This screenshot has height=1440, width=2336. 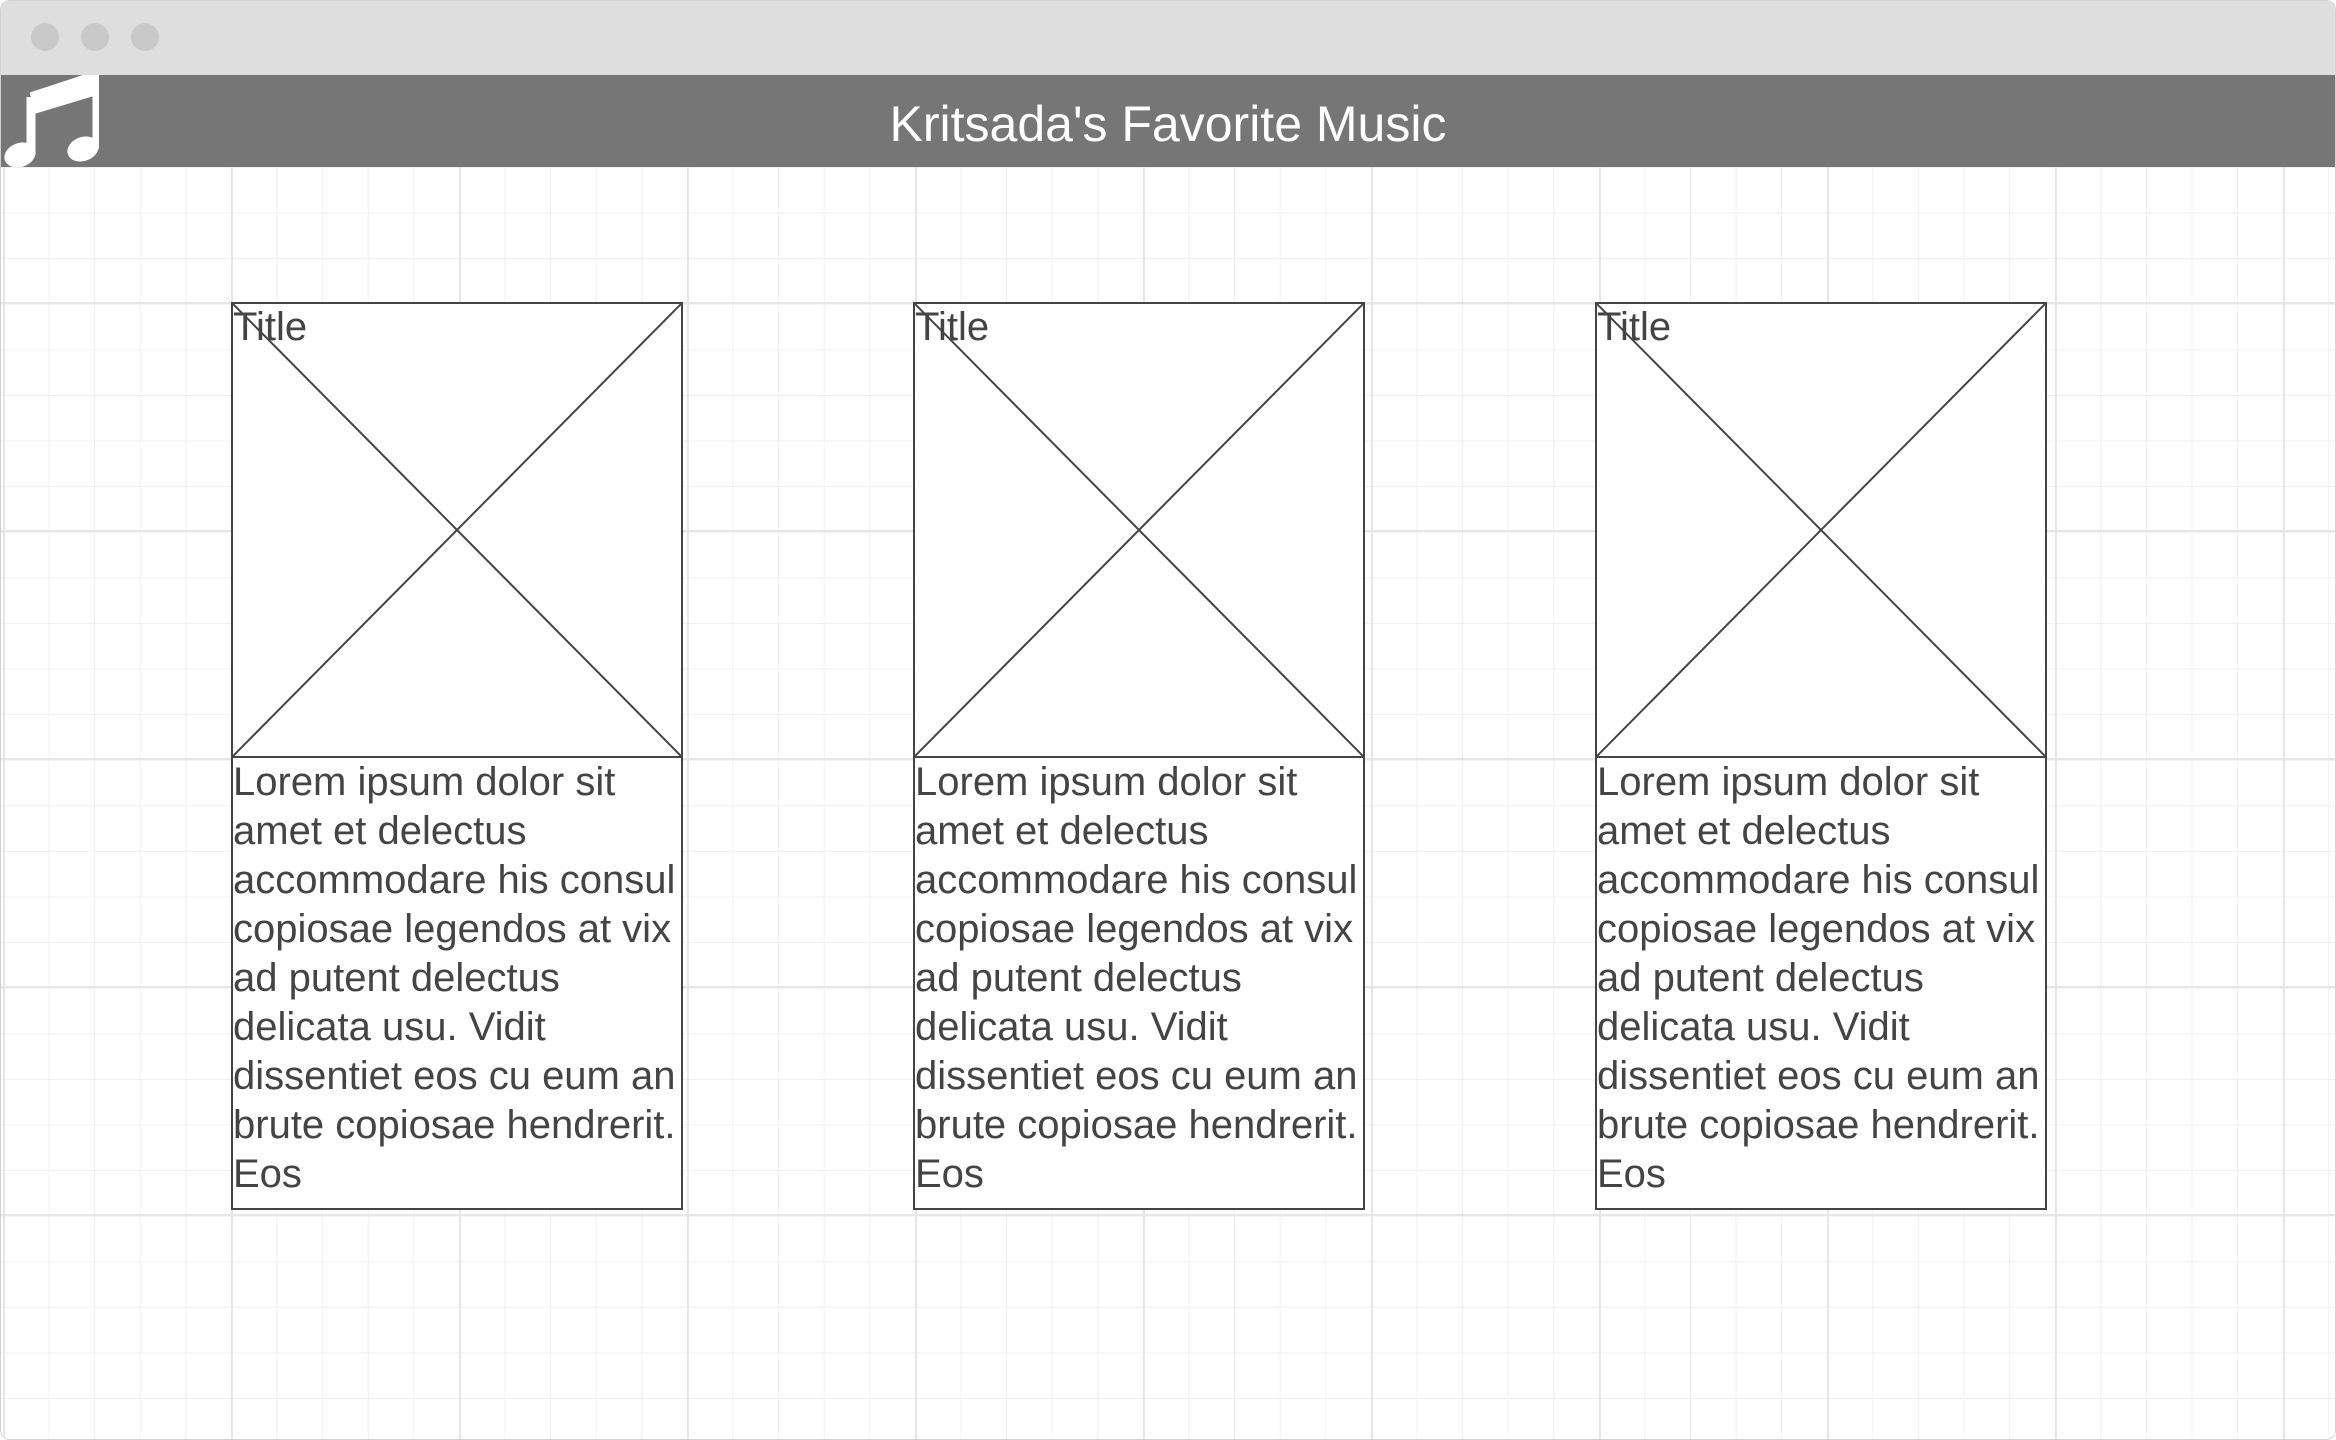 What do you see at coordinates (145, 37) in the screenshot?
I see `zoom-window-button` at bounding box center [145, 37].